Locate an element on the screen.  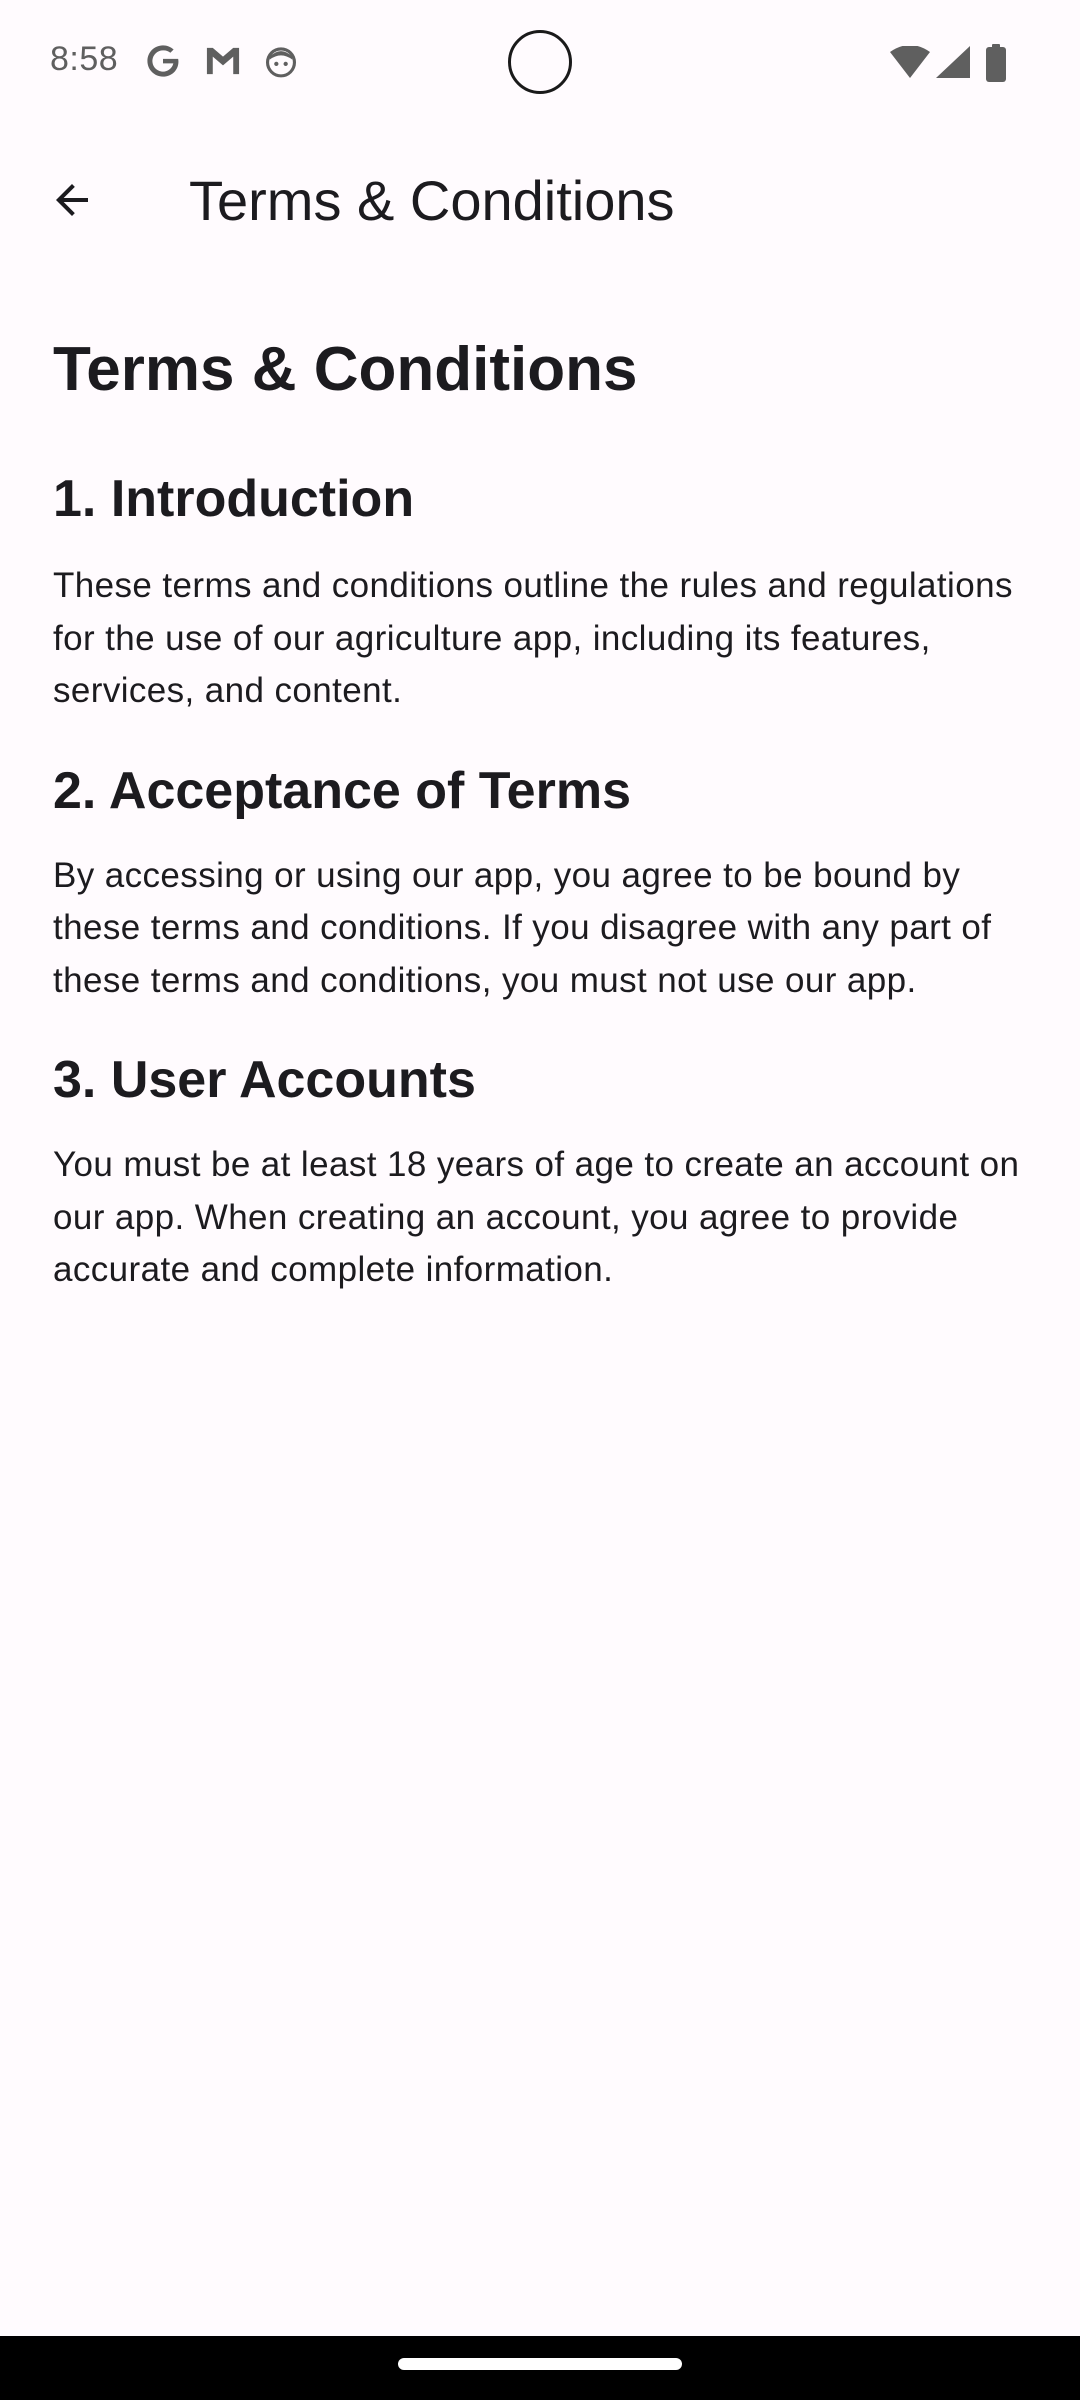
app-bar: Terms & Conditions is located at coordinates (540, 200).